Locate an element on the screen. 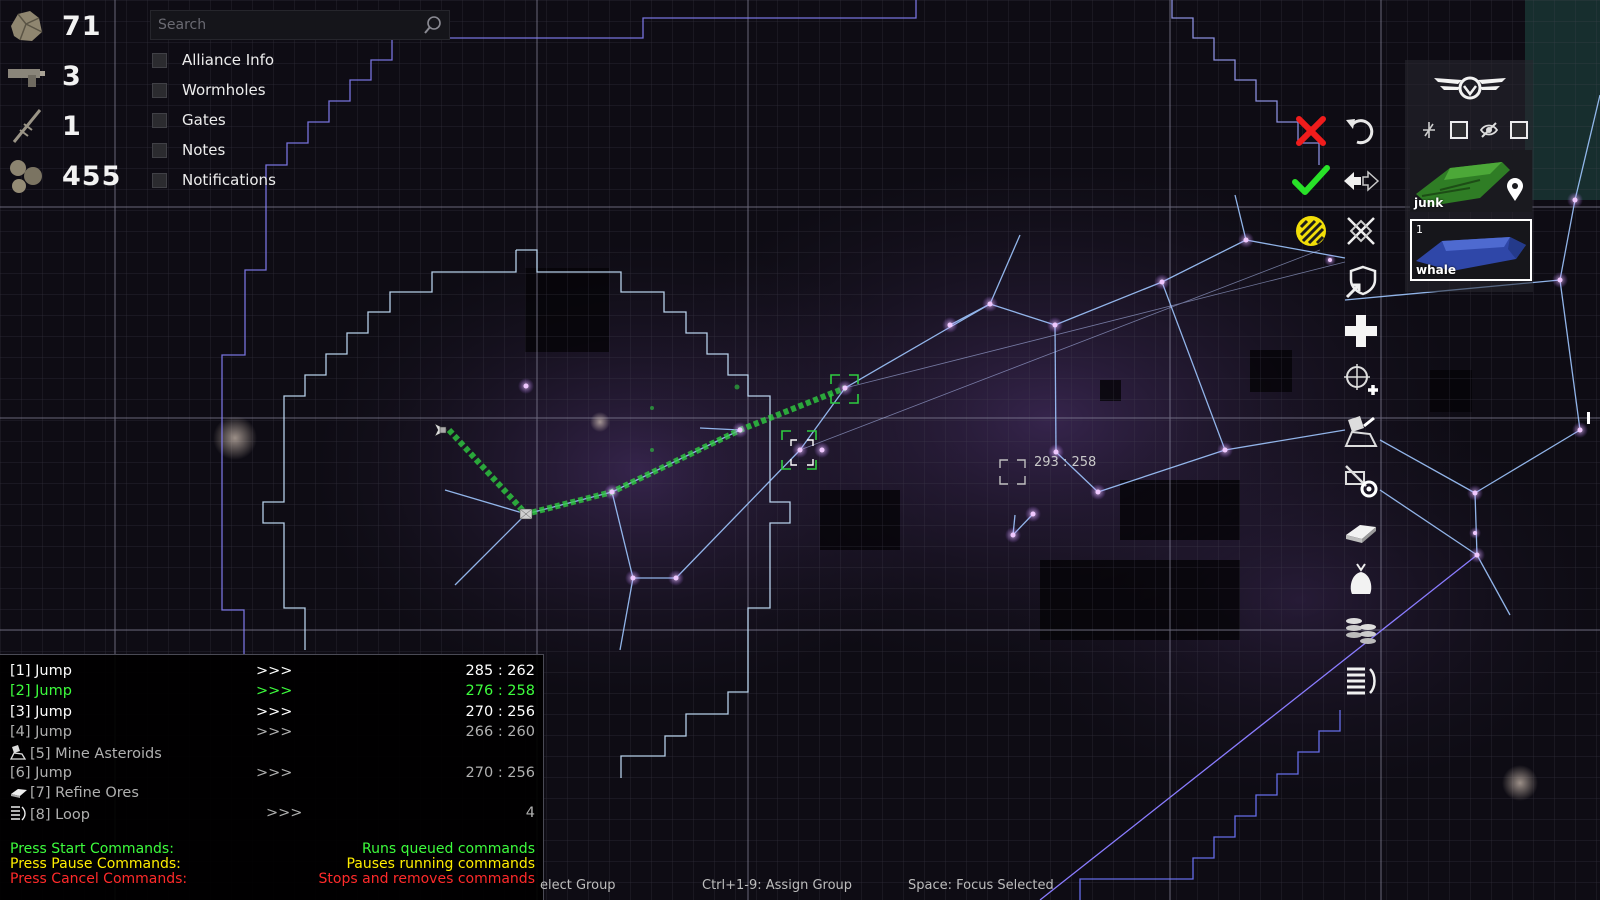  target-add-icon is located at coordinates (1361, 381).